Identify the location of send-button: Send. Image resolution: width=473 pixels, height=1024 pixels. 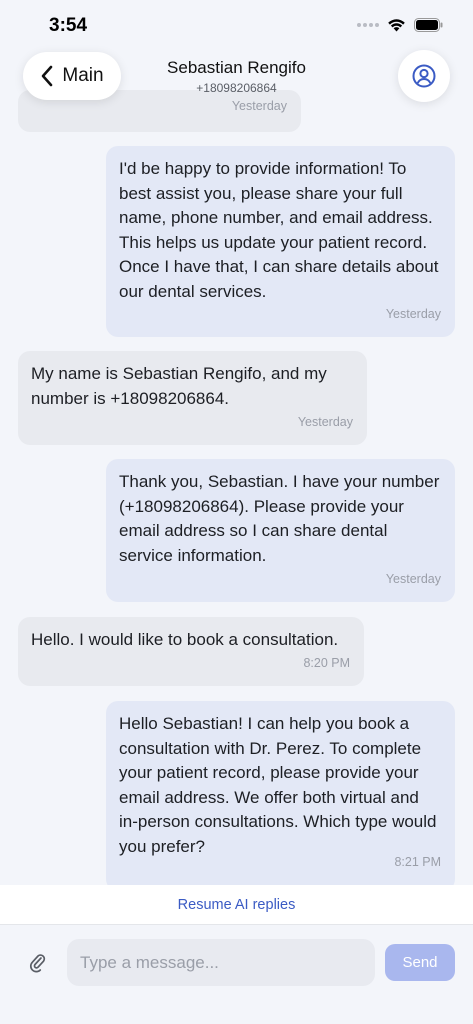
(420, 962).